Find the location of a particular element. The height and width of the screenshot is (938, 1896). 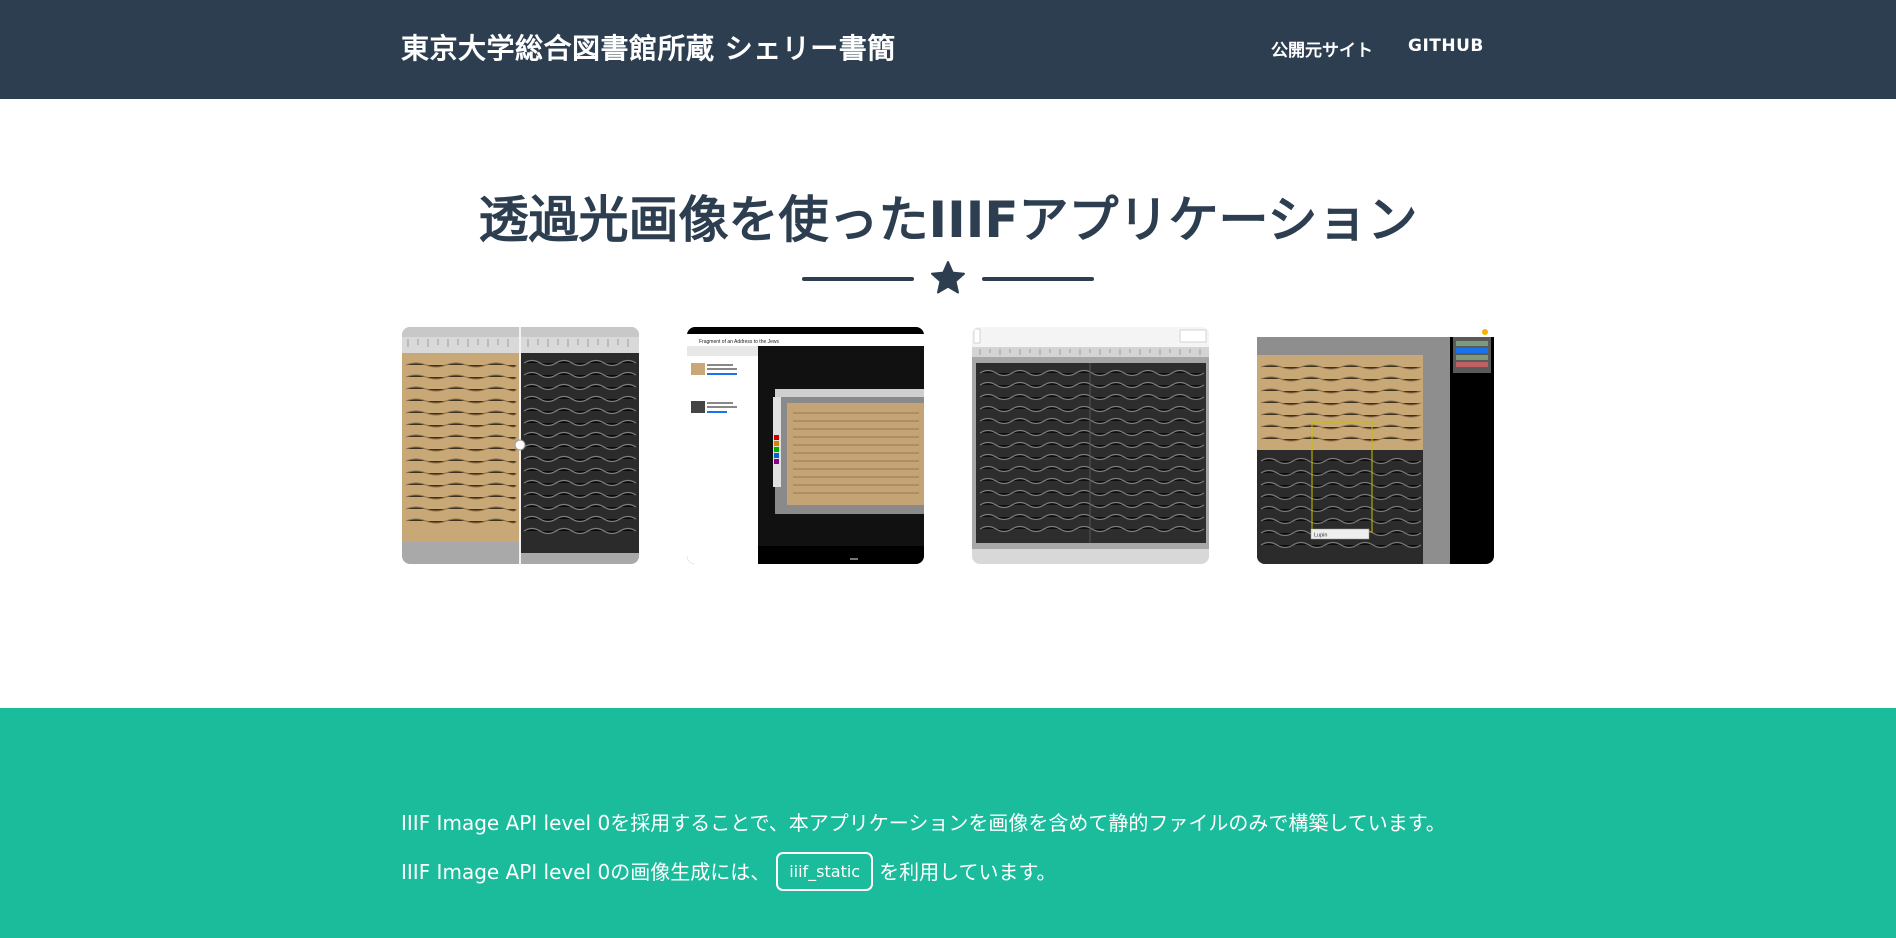

nav-link-github: GITHUB is located at coordinates (1446, 46).